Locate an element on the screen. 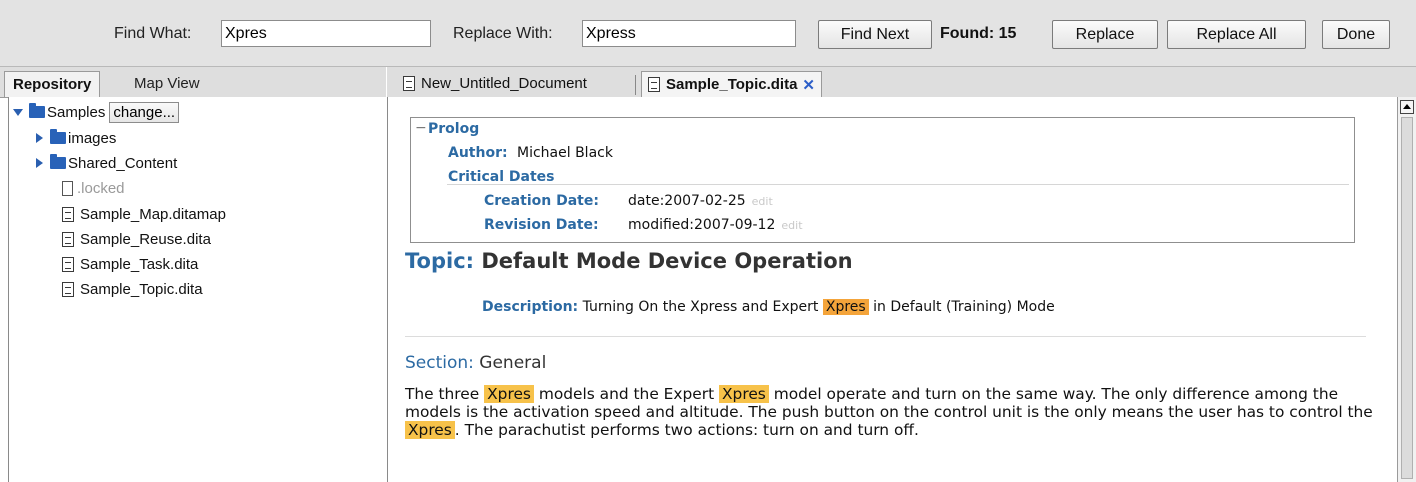 This screenshot has height=482, width=1416. tree-item-label: images is located at coordinates (92, 138).